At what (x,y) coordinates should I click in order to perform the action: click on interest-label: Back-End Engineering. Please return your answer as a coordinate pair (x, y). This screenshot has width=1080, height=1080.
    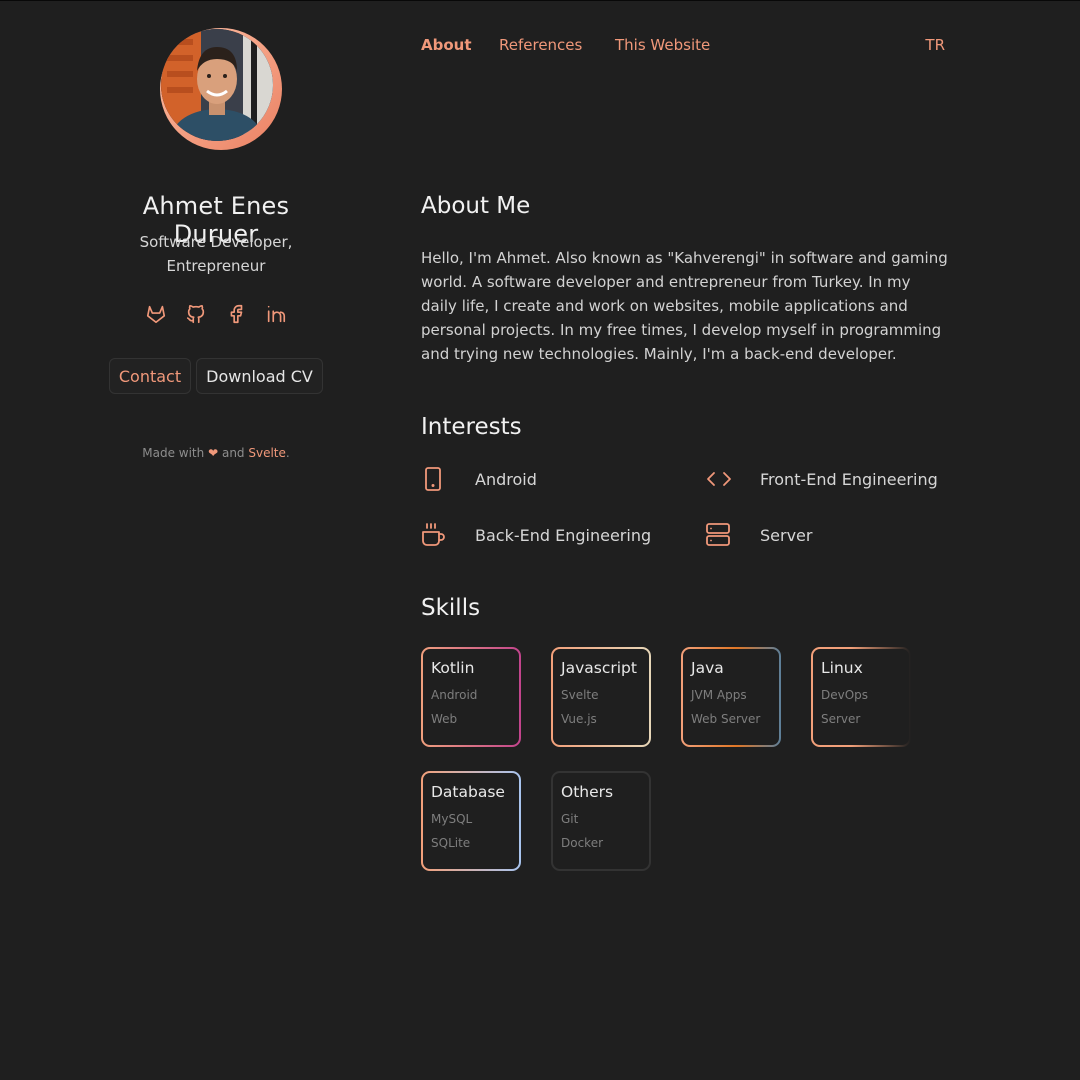
    Looking at the image, I should click on (563, 535).